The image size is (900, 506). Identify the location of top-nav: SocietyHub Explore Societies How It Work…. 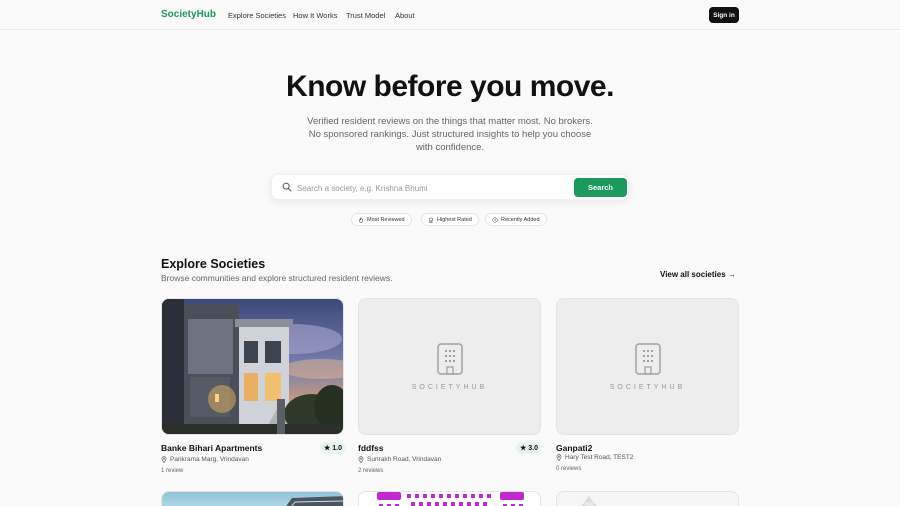
(450, 15).